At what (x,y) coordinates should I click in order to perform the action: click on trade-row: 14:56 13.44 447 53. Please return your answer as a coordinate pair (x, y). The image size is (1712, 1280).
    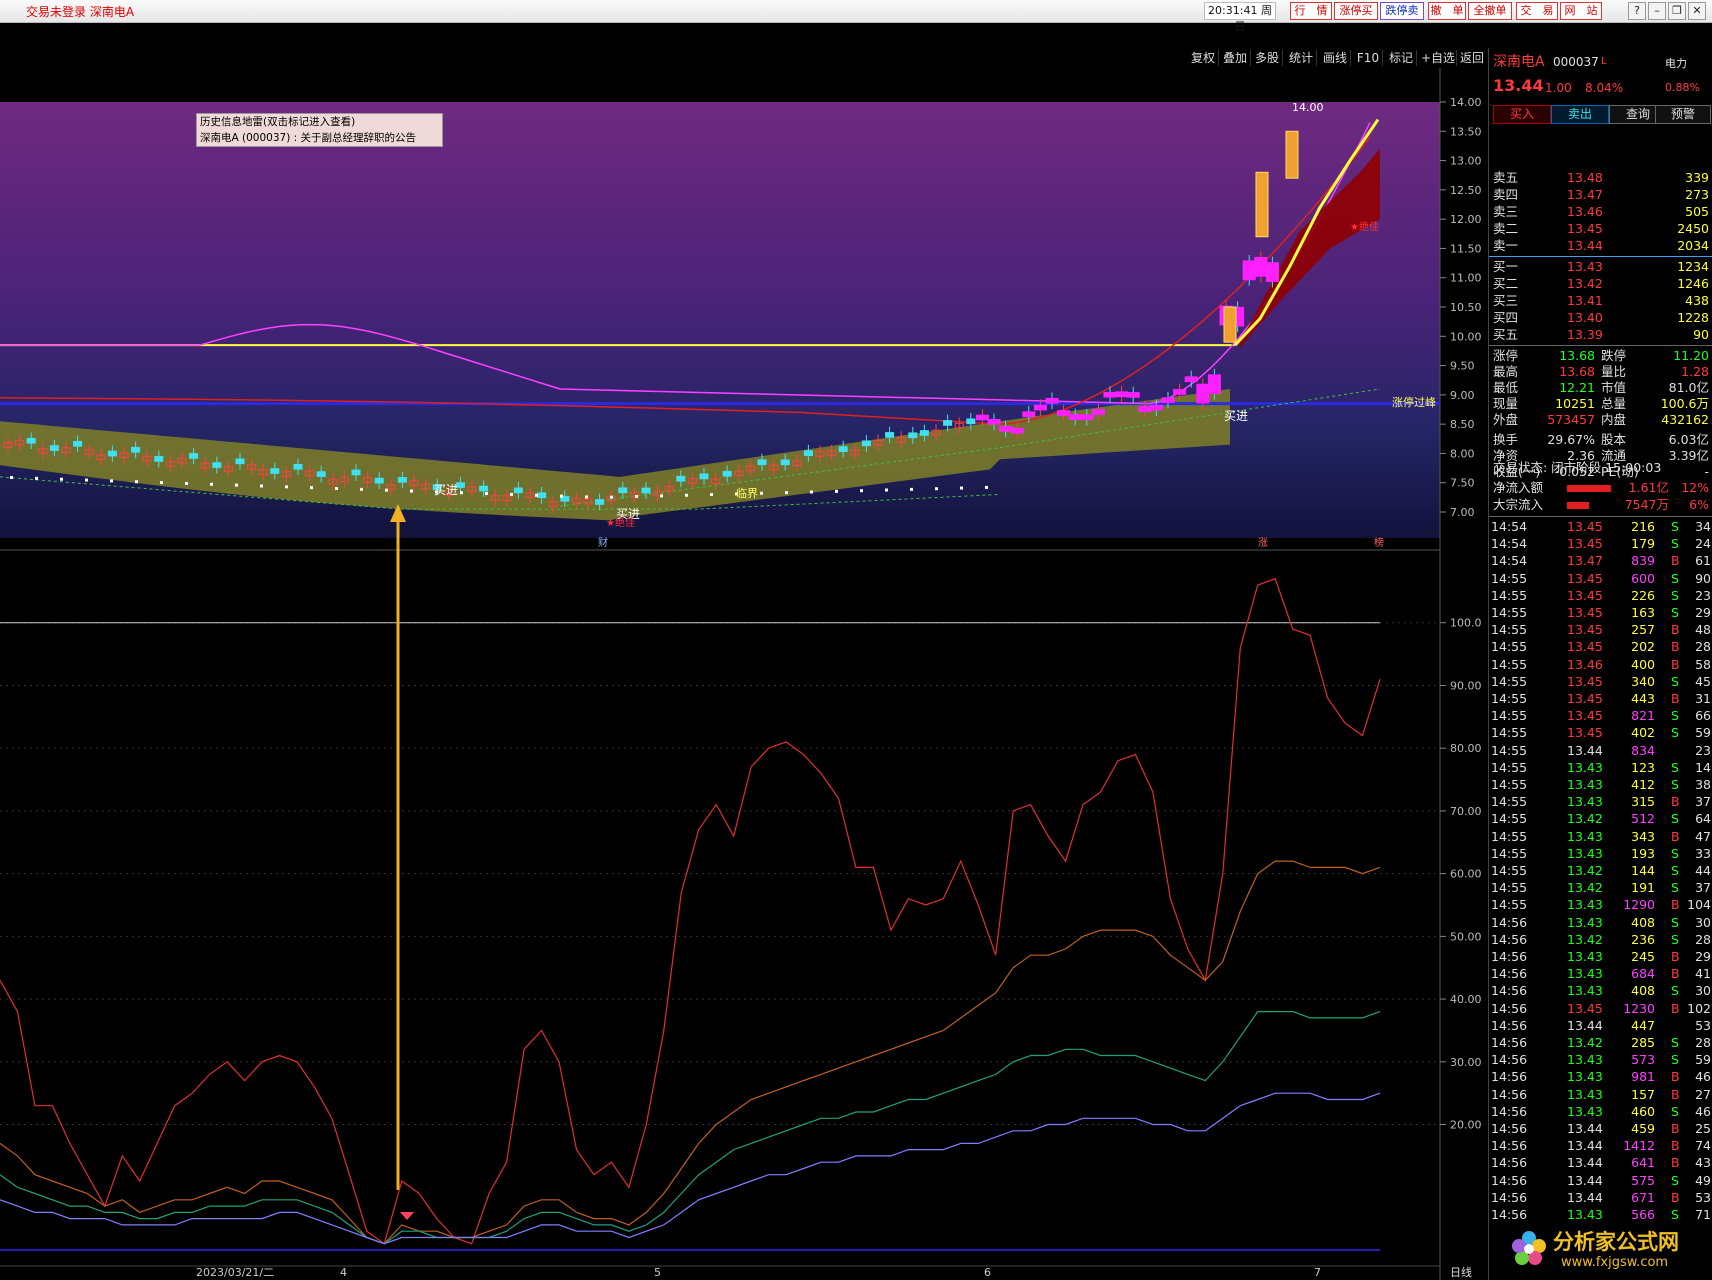
    Looking at the image, I should click on (1600, 1026).